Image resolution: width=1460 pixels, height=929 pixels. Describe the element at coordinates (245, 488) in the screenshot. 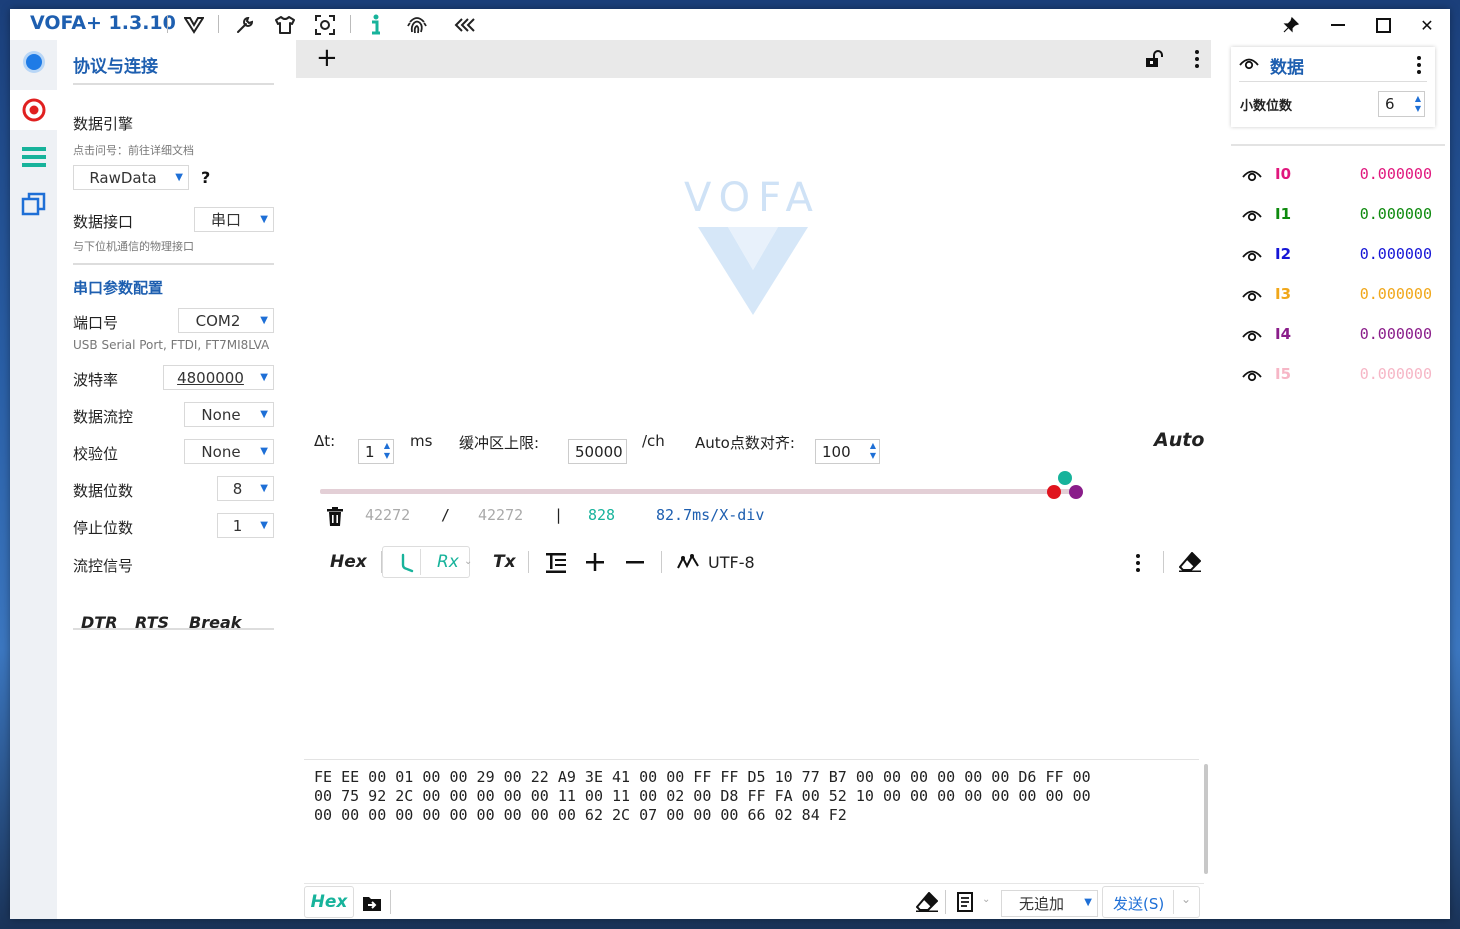

I see `databits-select: 8 ▼` at that location.